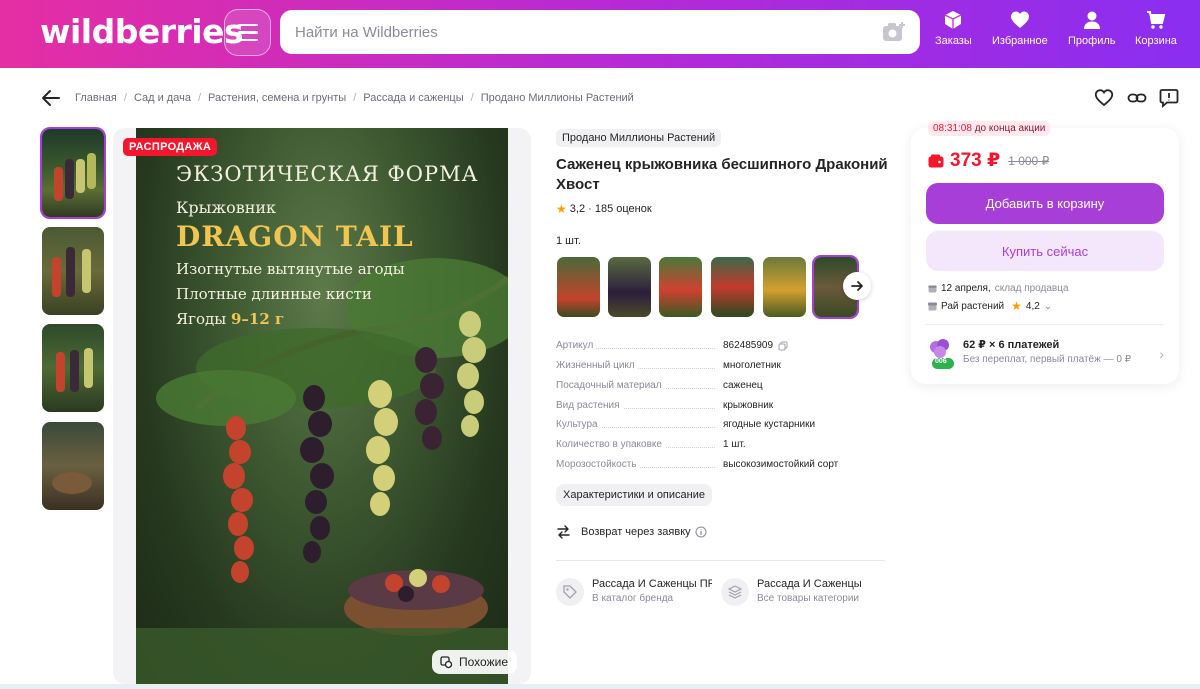 Image resolution: width=1200 pixels, height=689 pixels. I want to click on nav-profile: Профиль, so click(1092, 28).